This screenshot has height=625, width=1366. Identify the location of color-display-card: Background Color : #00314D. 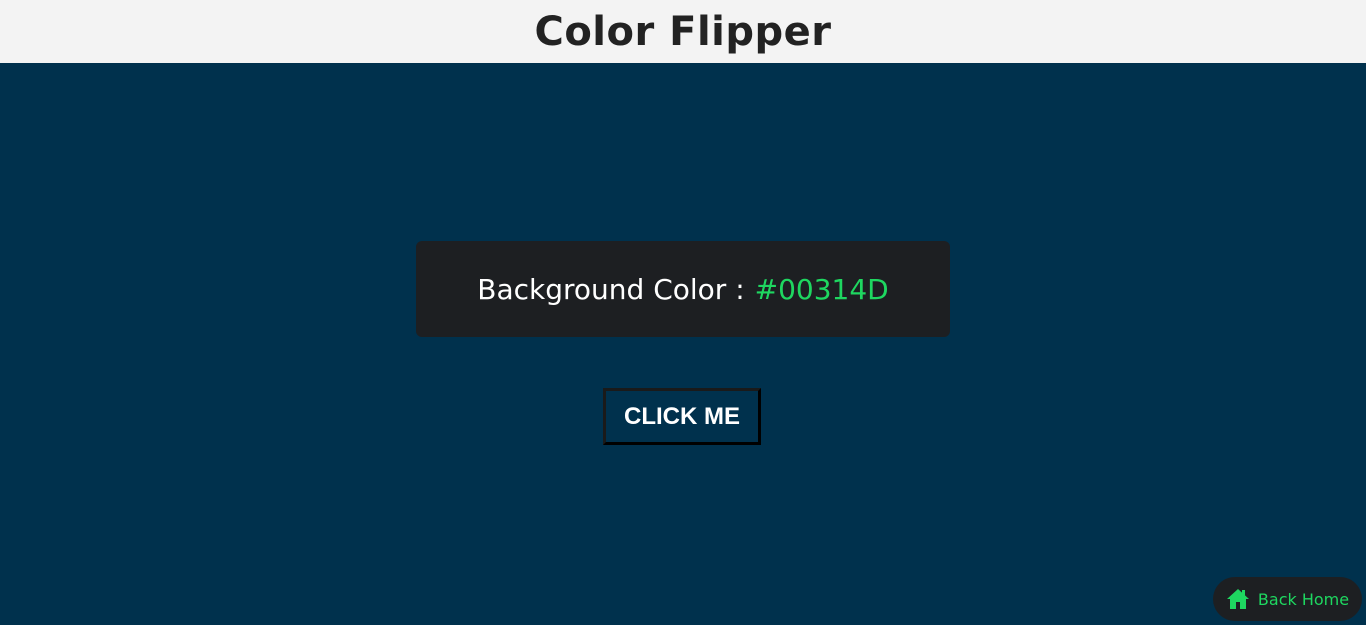
(683, 289).